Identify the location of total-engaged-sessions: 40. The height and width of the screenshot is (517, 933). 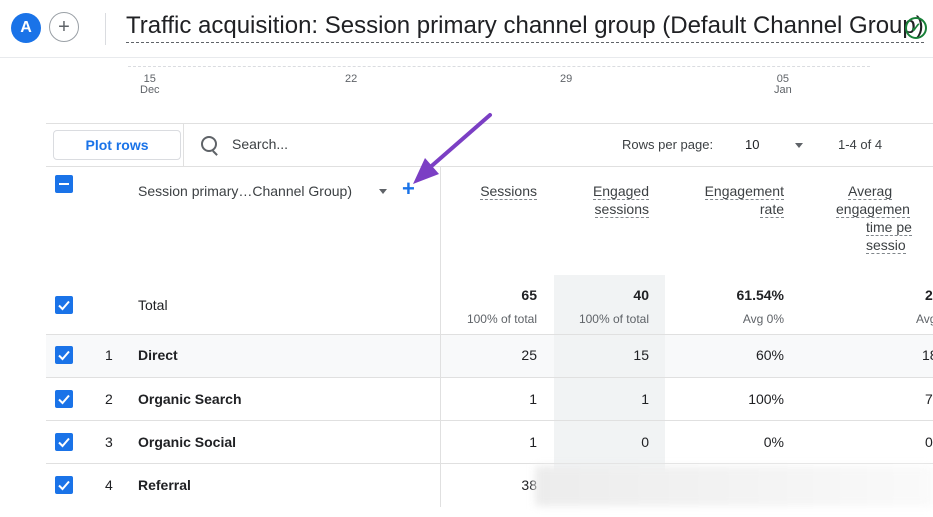
(641, 295).